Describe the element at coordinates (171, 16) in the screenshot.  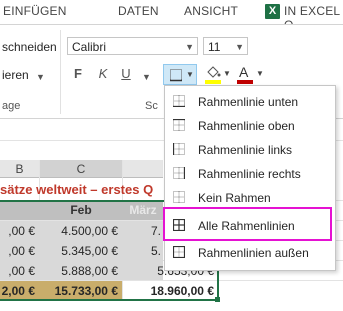
I see `ribbon-tab-bar: EINFÜGEN DATEN ANSICHT X IN EXCEL O` at that location.